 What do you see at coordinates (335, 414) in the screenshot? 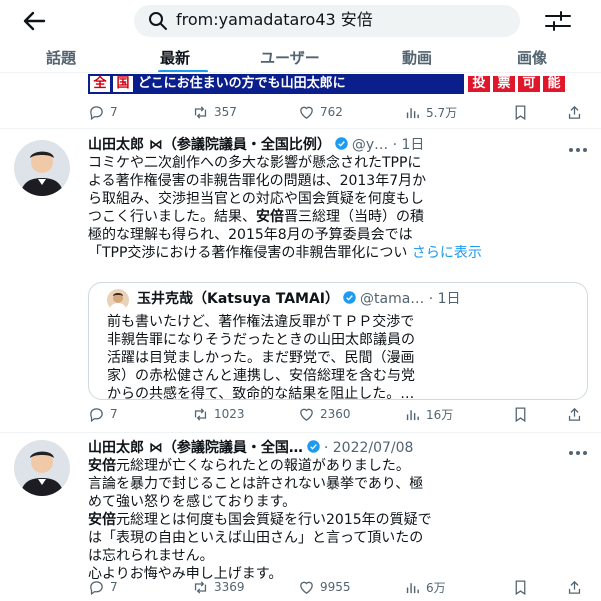
I see `like-count: 2360` at bounding box center [335, 414].